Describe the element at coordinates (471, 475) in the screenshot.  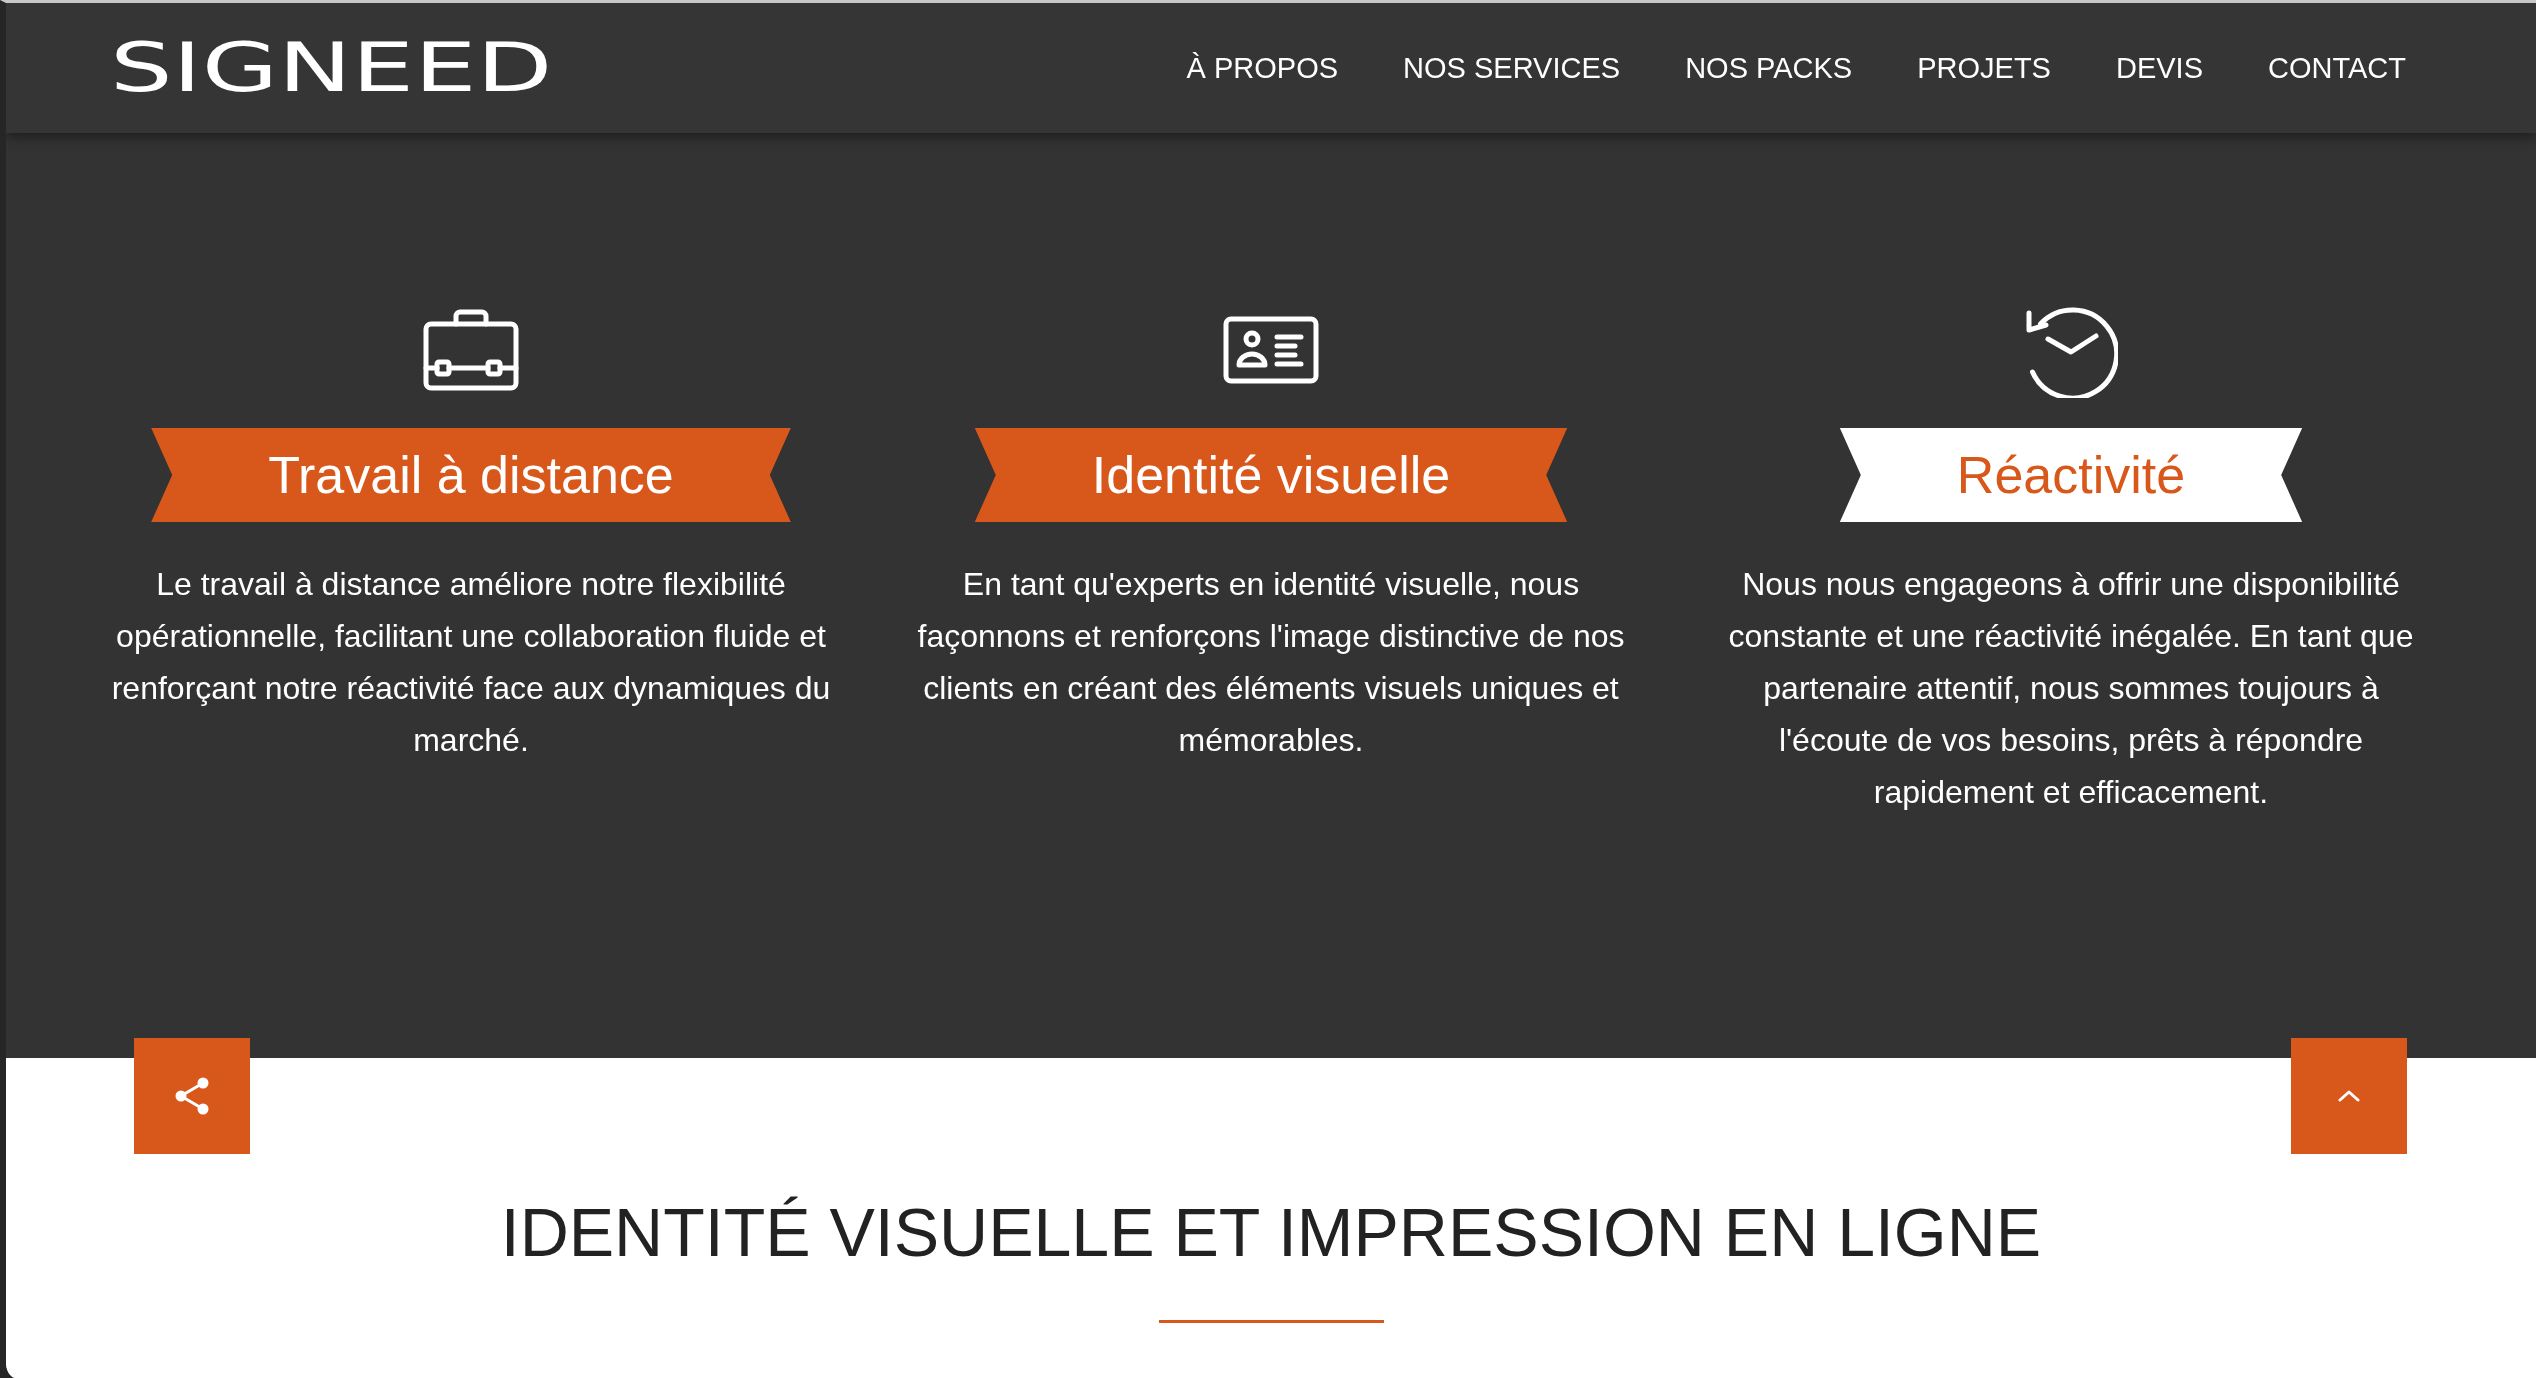
I see `feature-title-banner: Travail à distance` at that location.